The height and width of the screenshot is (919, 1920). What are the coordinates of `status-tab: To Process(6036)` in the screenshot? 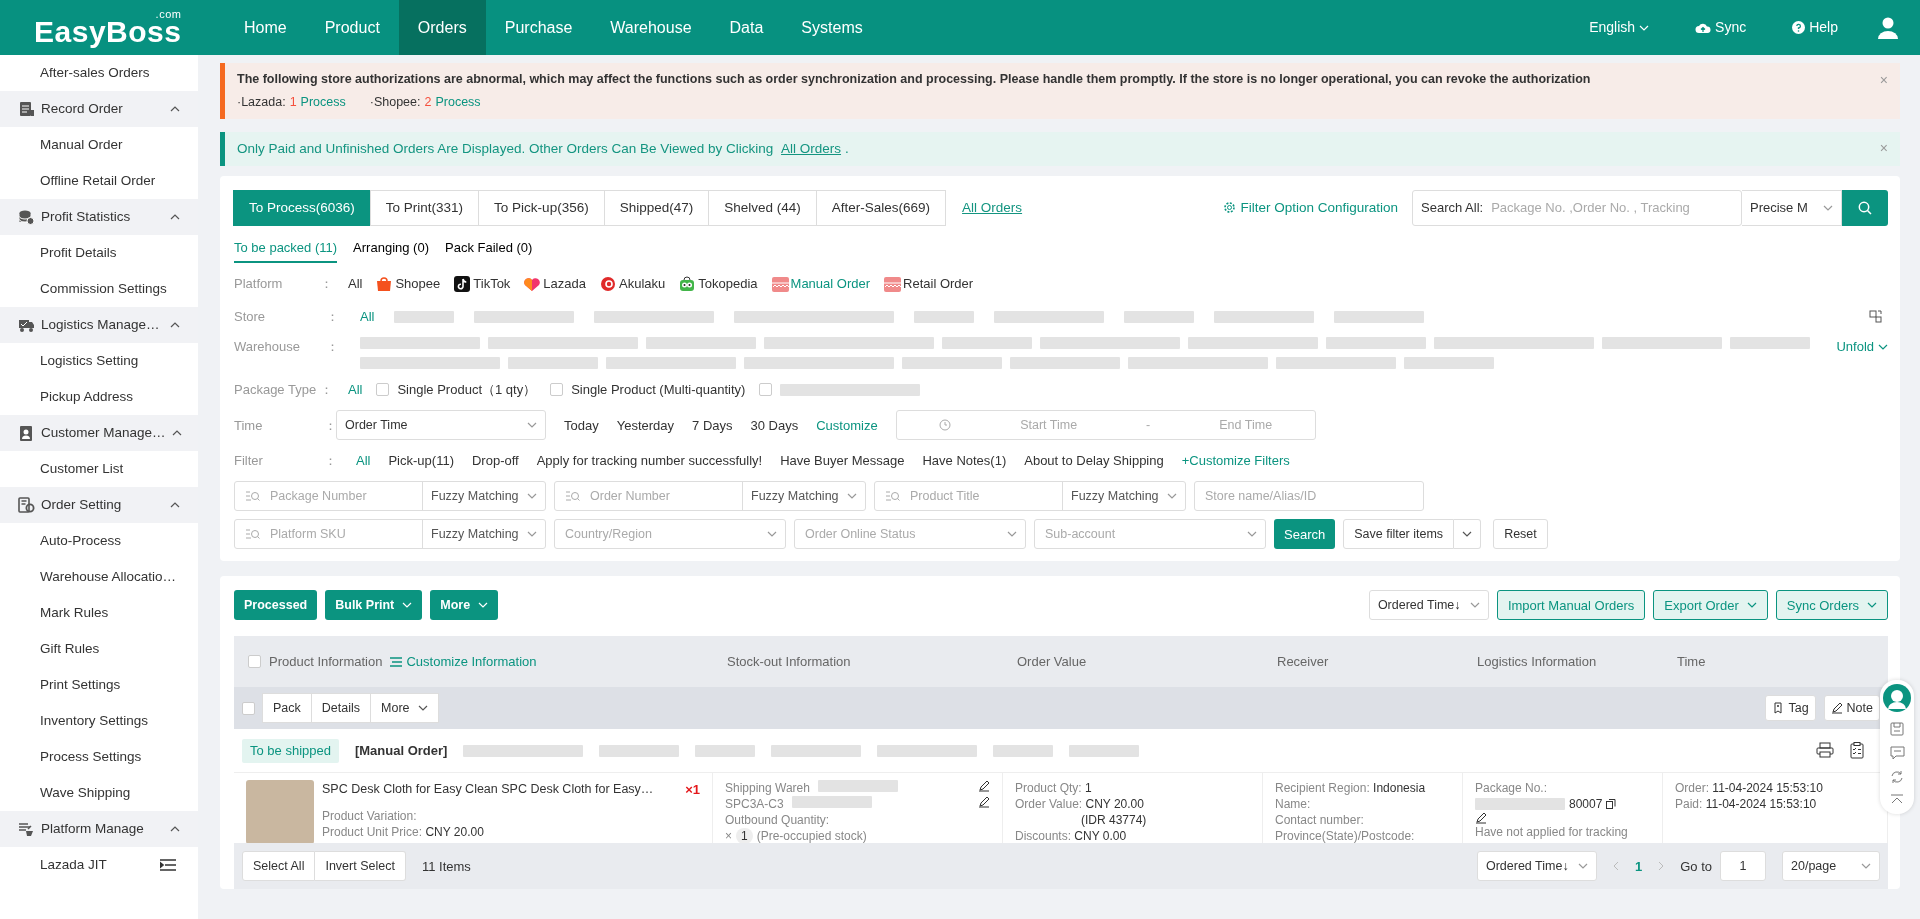 It's located at (302, 207).